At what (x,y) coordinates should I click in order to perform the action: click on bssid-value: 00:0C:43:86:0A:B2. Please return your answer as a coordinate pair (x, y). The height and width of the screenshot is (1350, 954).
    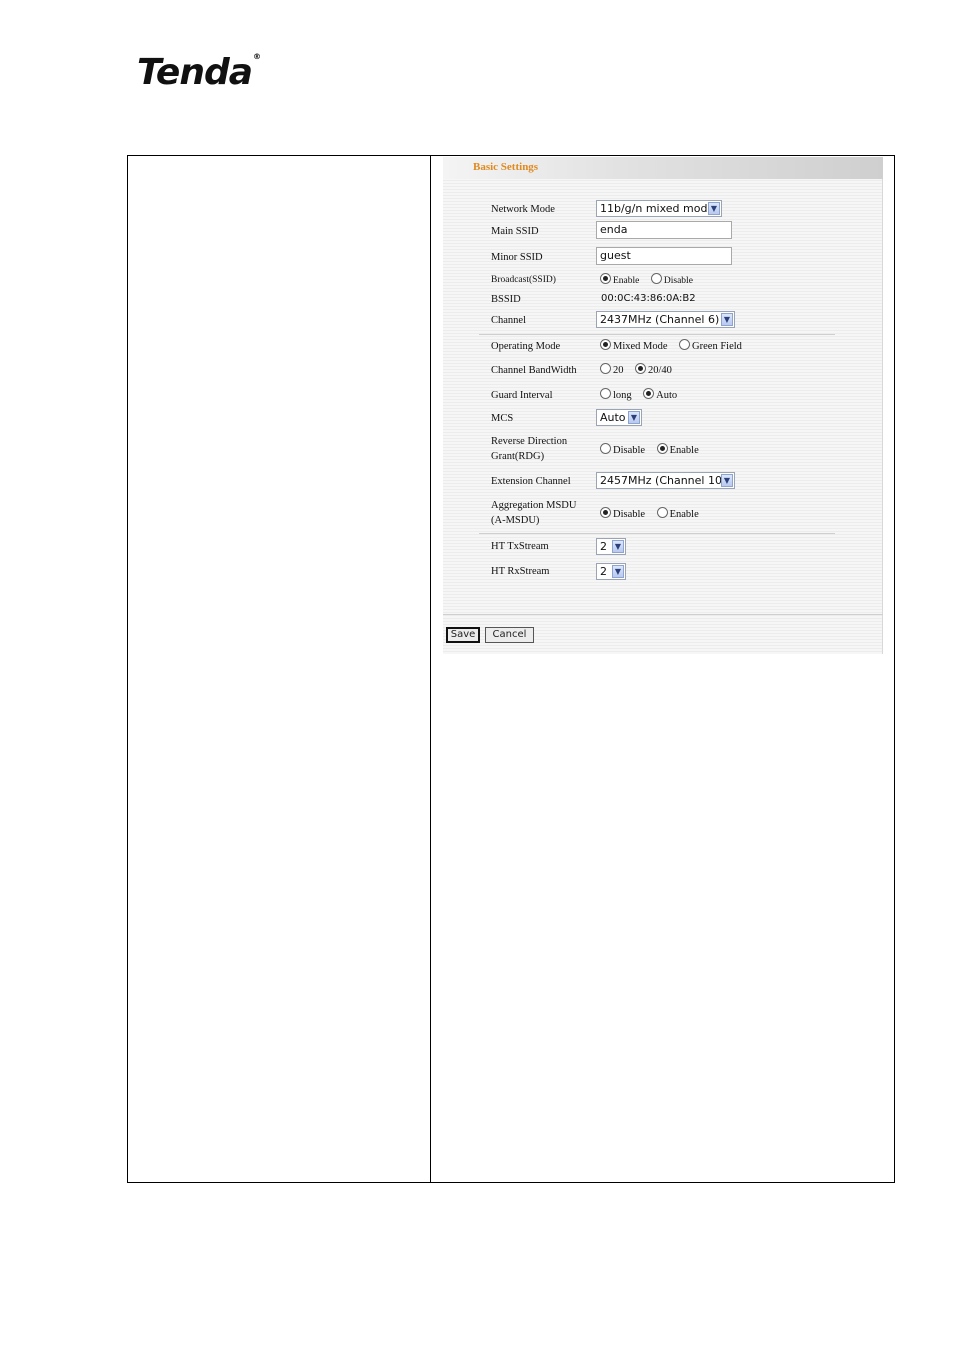
    Looking at the image, I should click on (648, 298).